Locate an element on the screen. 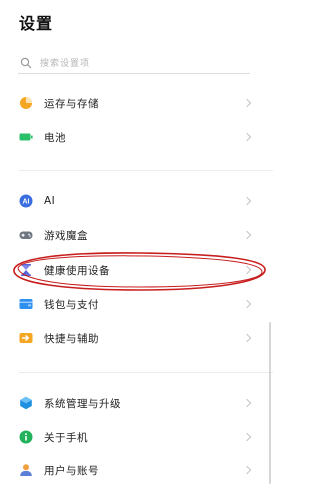 The image size is (320, 494). settings-item-label: 游戏魔盒 is located at coordinates (66, 235).